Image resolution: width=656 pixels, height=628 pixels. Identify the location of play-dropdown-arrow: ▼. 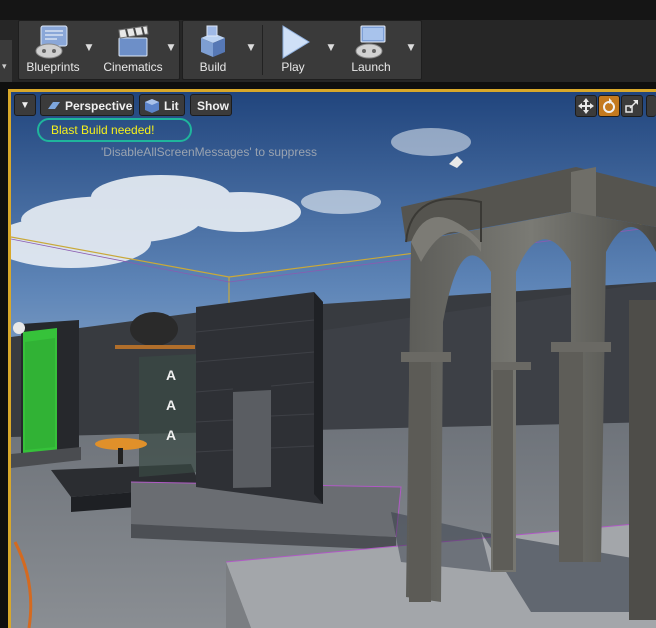
(331, 48).